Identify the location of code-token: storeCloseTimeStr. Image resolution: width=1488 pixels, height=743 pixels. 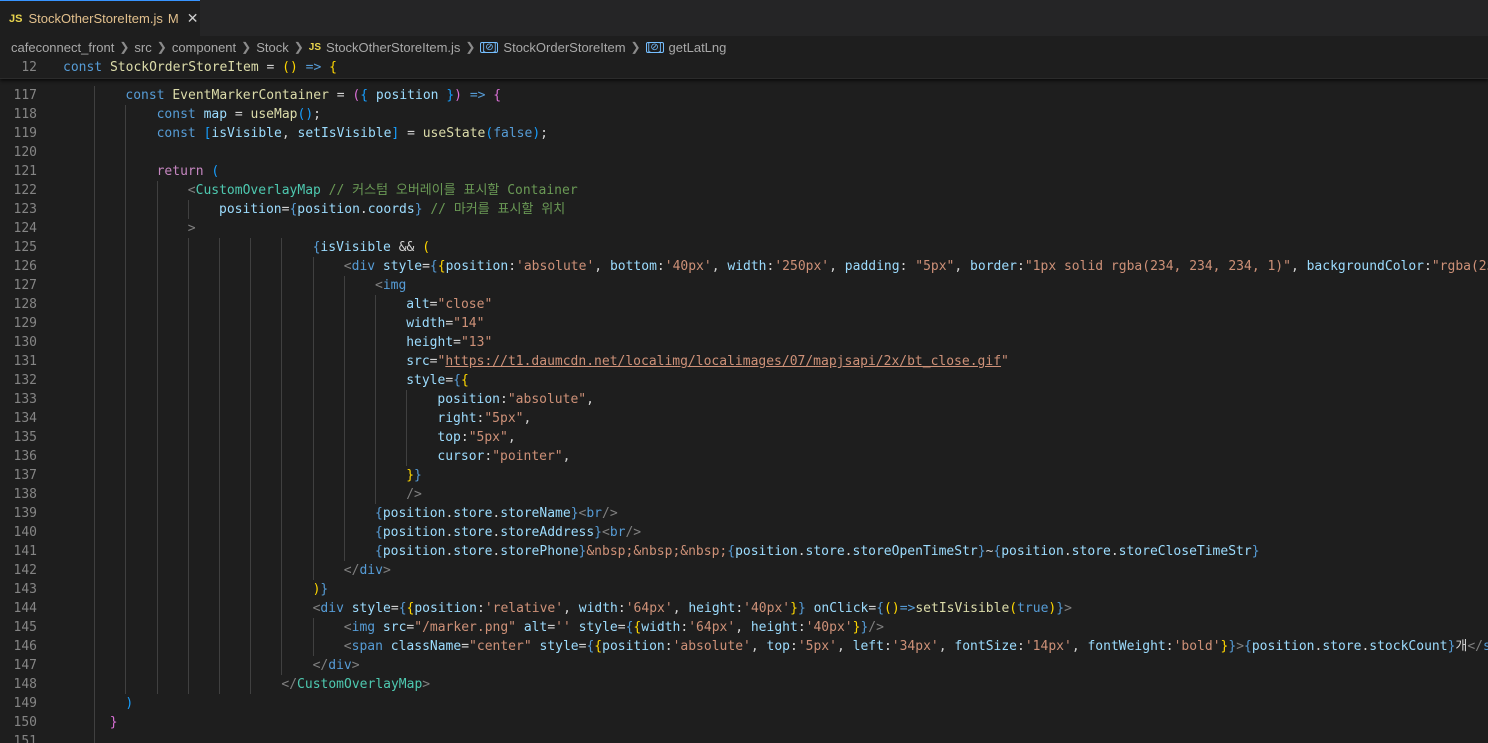
(1185, 551).